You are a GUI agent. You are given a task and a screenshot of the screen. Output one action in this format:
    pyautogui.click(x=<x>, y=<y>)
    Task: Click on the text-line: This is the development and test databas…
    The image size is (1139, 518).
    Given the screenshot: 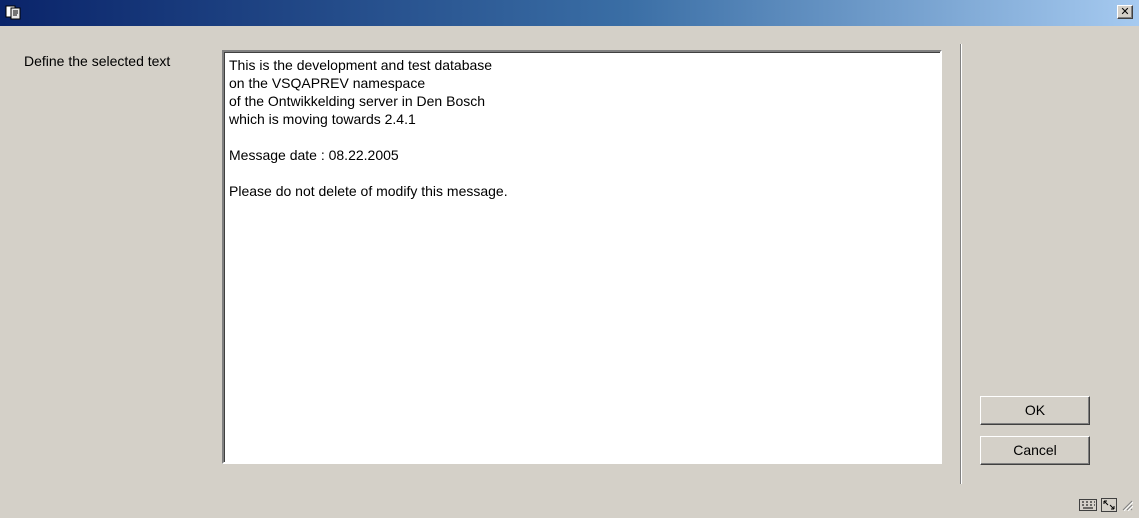 What is the action you would take?
    pyautogui.click(x=361, y=65)
    